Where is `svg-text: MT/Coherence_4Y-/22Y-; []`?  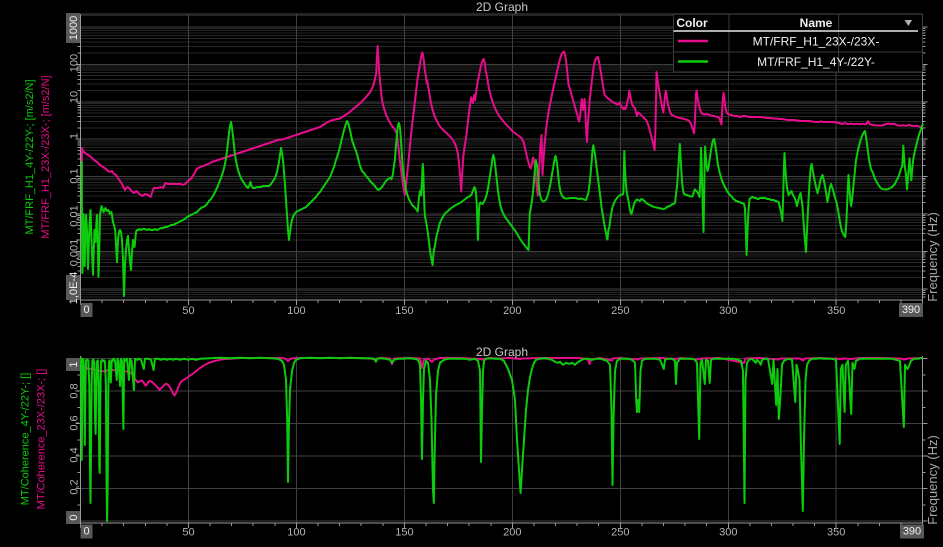
svg-text: MT/Coherence_4Y-/22Y-; [] is located at coordinates (26, 439).